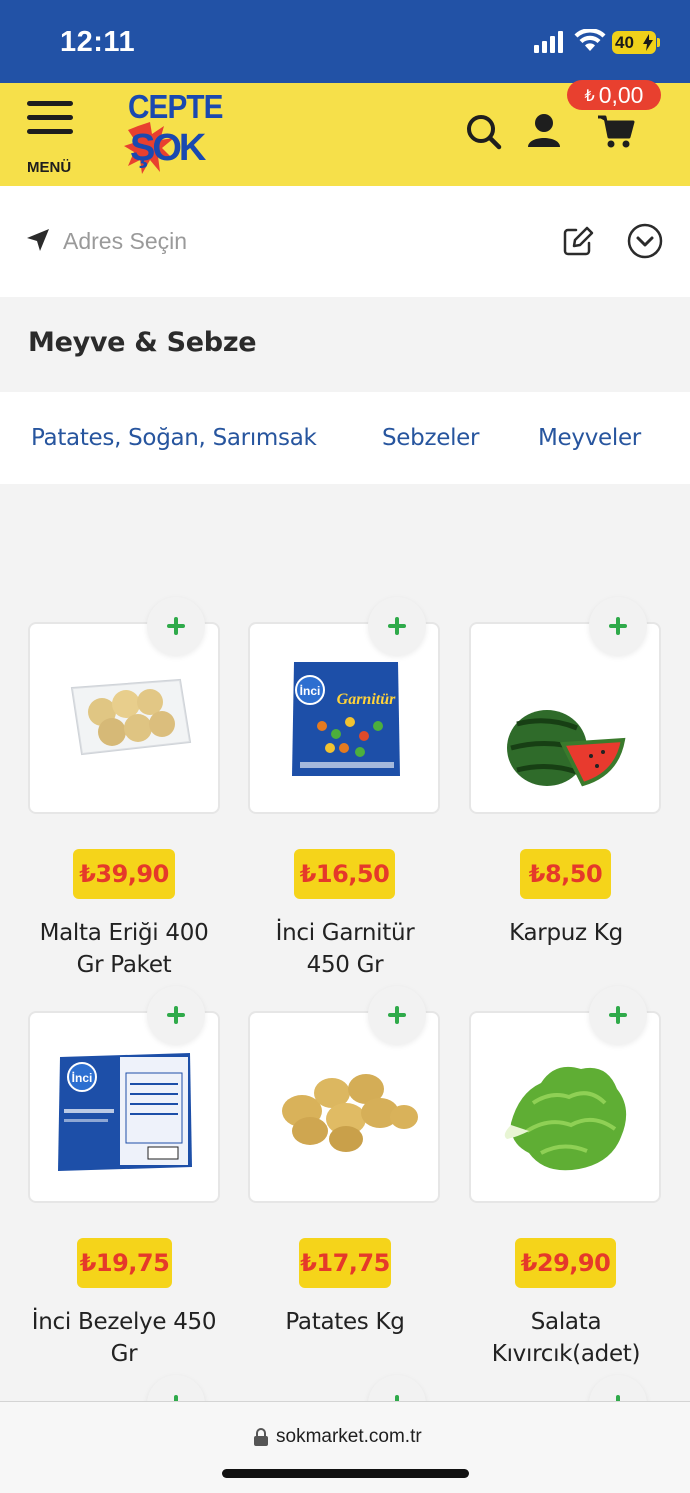 Image resolution: width=690 pixels, height=1493 pixels. Describe the element at coordinates (366, 699) in the screenshot. I see `svg-text: Garnitür` at that location.